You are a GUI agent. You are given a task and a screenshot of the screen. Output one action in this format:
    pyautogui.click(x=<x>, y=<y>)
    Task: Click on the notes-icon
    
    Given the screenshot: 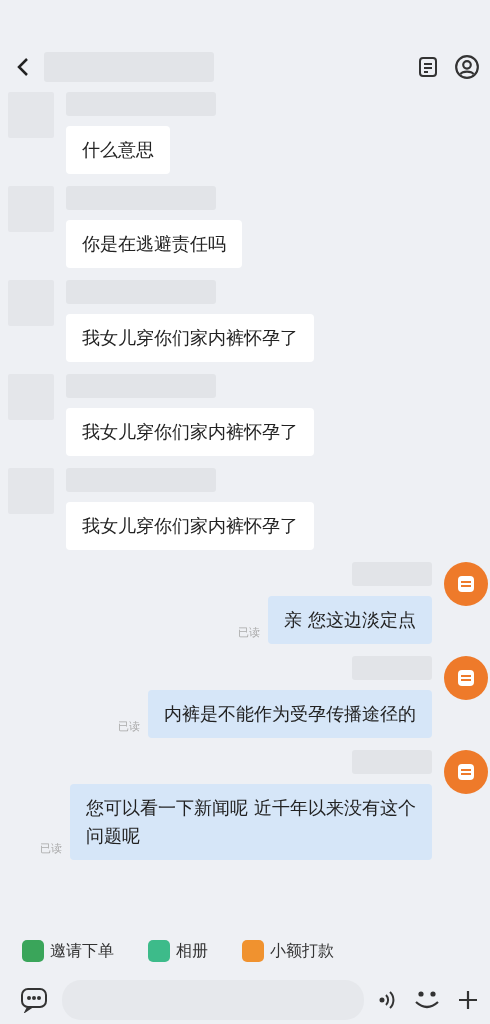 What is the action you would take?
    pyautogui.click(x=428, y=67)
    